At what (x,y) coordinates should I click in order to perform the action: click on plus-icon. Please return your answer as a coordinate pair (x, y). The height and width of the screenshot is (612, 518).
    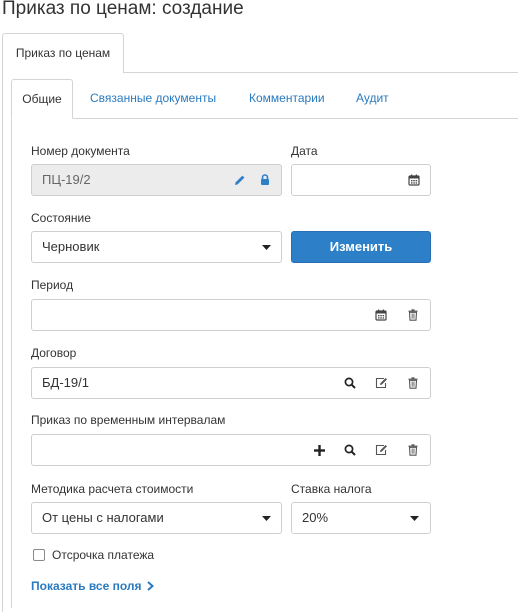
    Looking at the image, I should click on (319, 450).